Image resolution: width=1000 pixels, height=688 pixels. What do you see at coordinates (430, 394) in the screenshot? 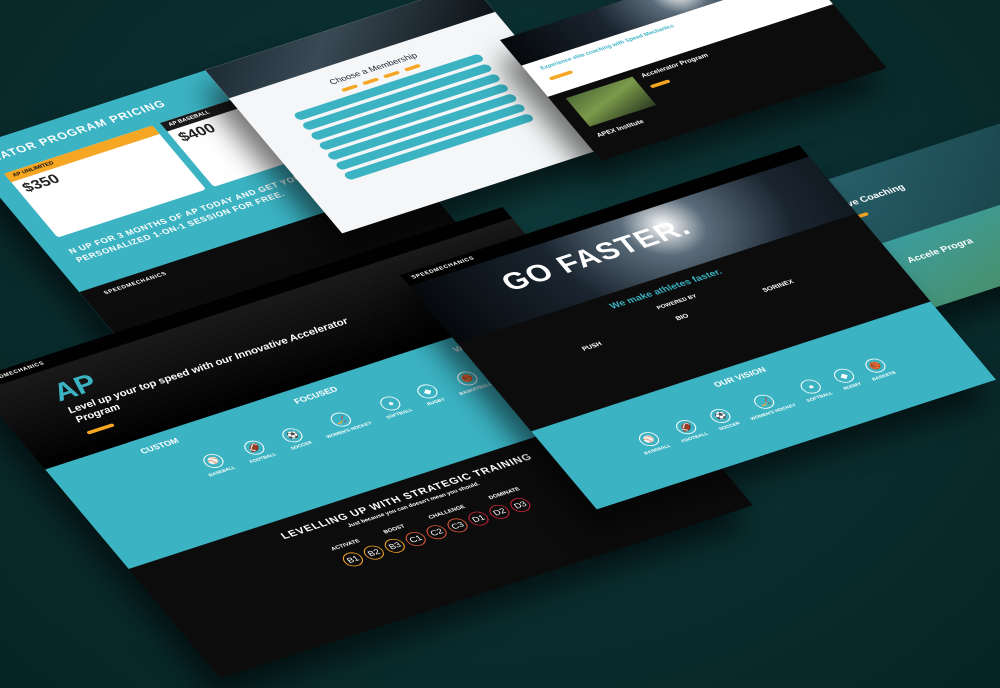
I see `sport-rugby: ◆ RUGBY` at bounding box center [430, 394].